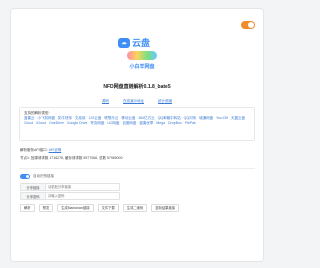 This screenshot has width=320, height=268. What do you see at coordinates (206, 118) in the screenshot?
I see `site-item: 城通网盘` at bounding box center [206, 118].